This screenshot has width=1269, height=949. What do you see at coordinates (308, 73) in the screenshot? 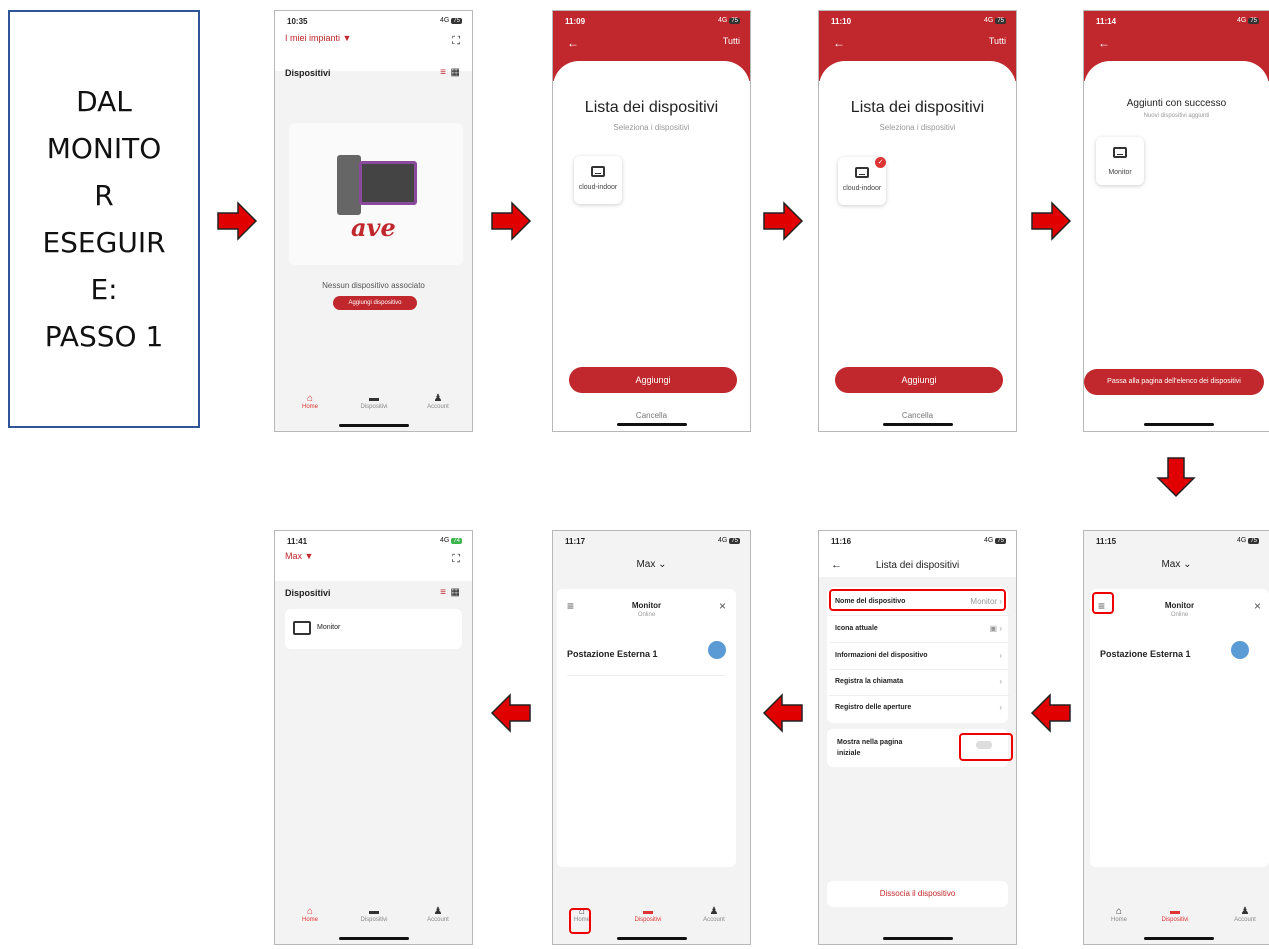
I see `section-title: Dispositivi` at bounding box center [308, 73].